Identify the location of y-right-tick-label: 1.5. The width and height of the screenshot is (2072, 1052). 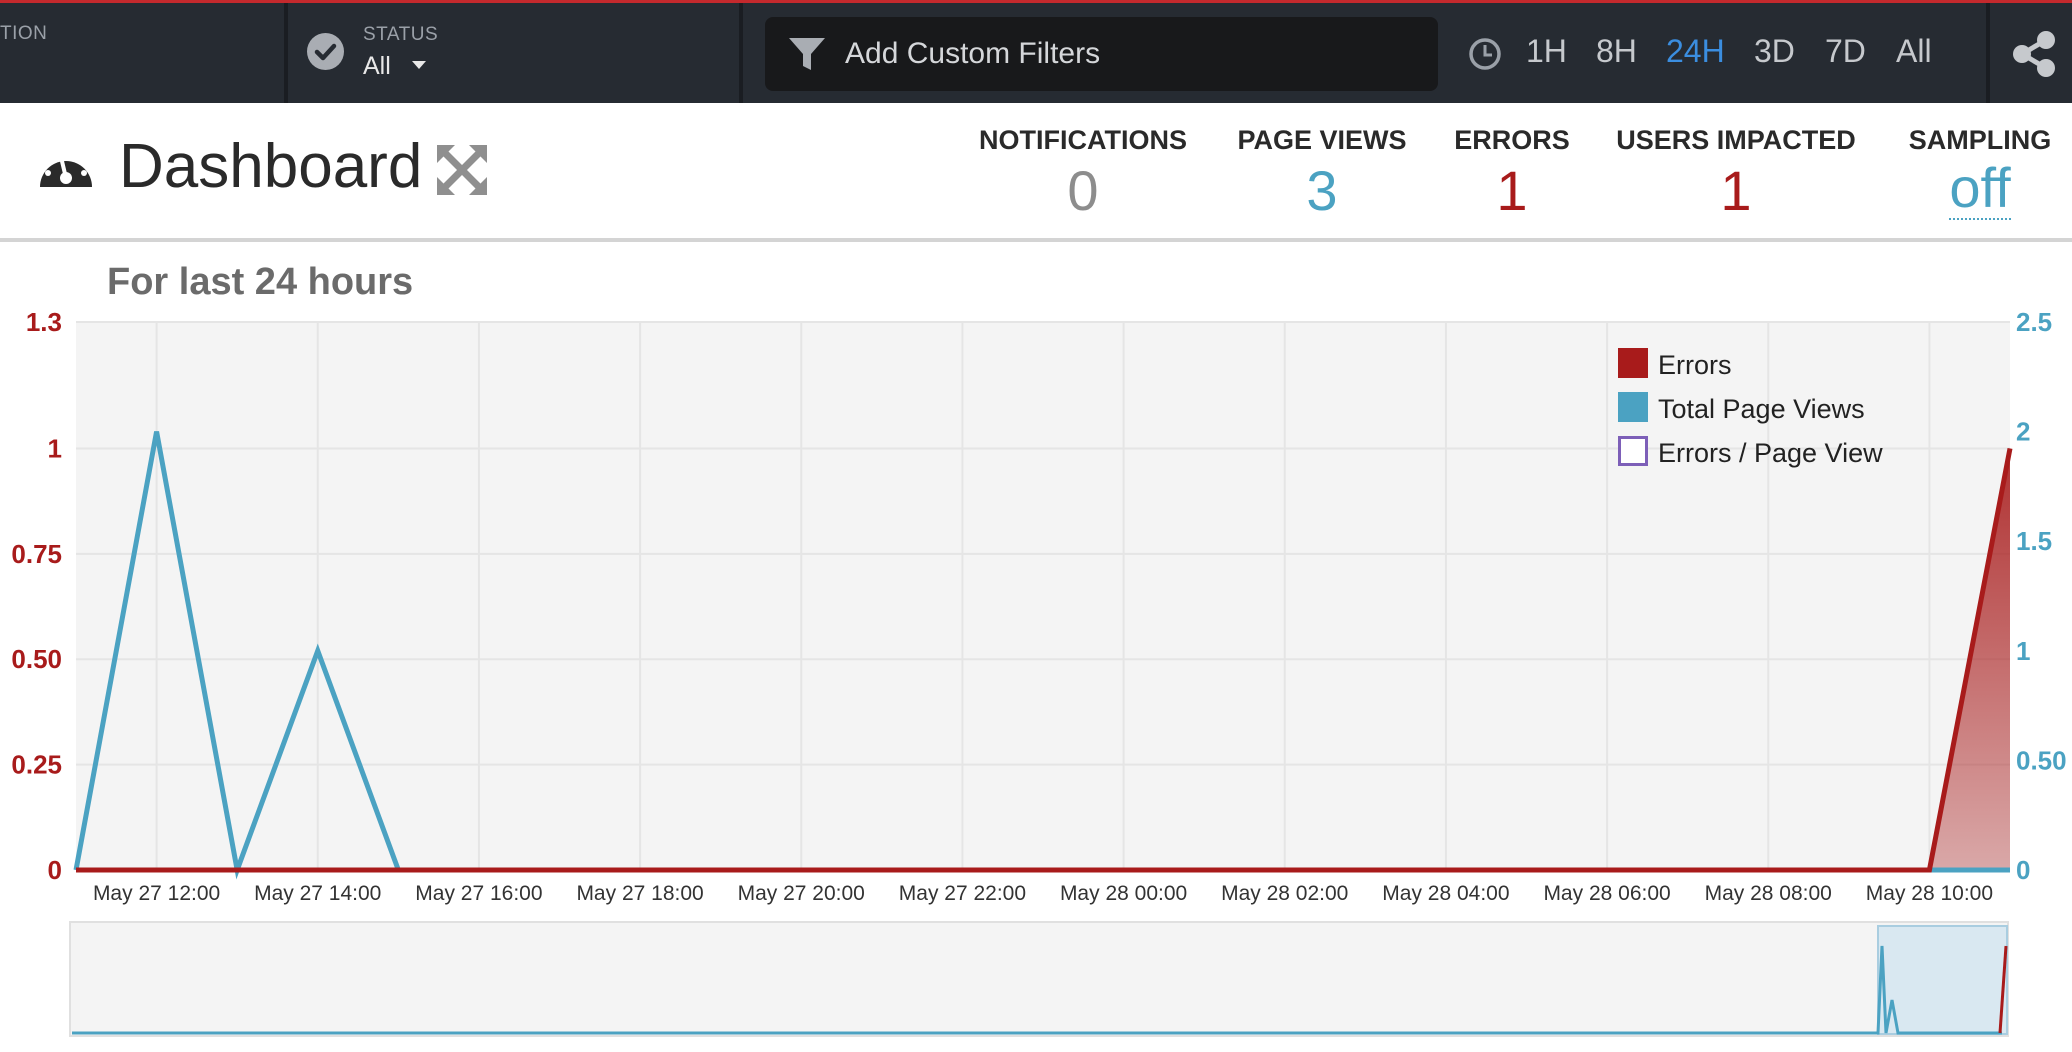
(2034, 541).